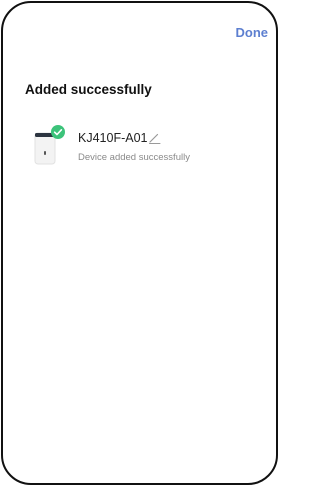 The width and height of the screenshot is (320, 488). I want to click on done-button: Done, so click(252, 33).